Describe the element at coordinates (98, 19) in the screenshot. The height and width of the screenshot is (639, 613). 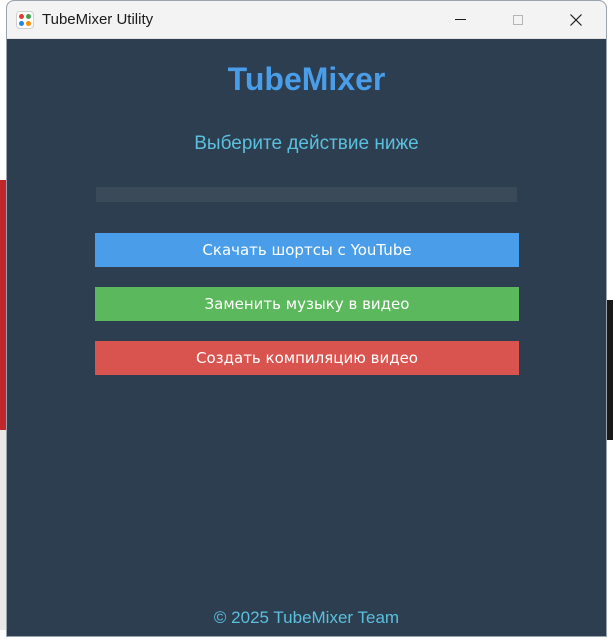
I see `window-title: TubeMixer Utility` at that location.